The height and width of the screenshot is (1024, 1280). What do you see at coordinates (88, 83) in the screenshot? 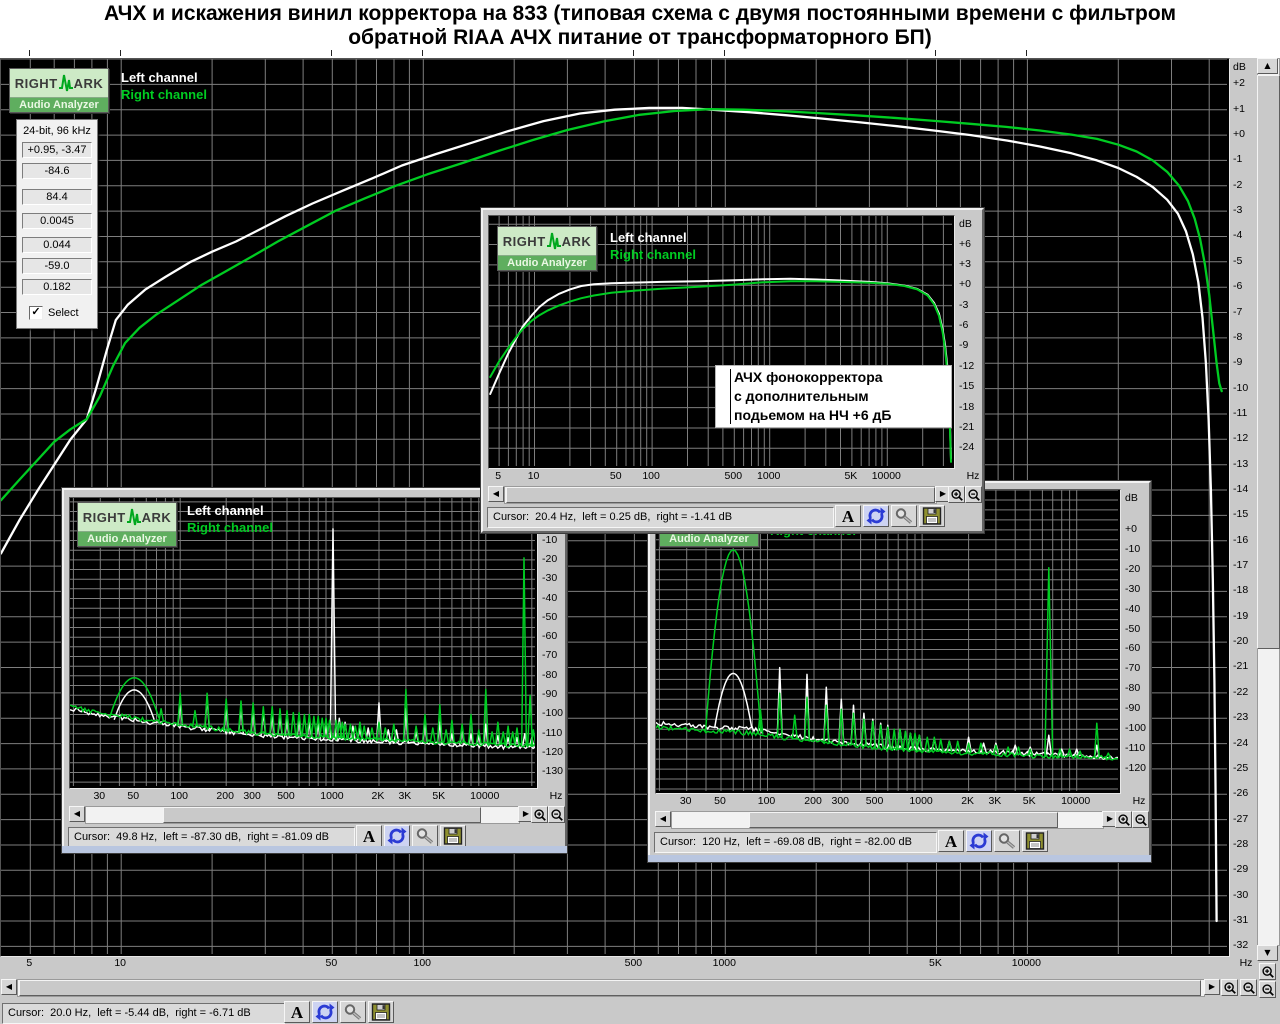
I see `logo-brand-right: ARK` at bounding box center [88, 83].